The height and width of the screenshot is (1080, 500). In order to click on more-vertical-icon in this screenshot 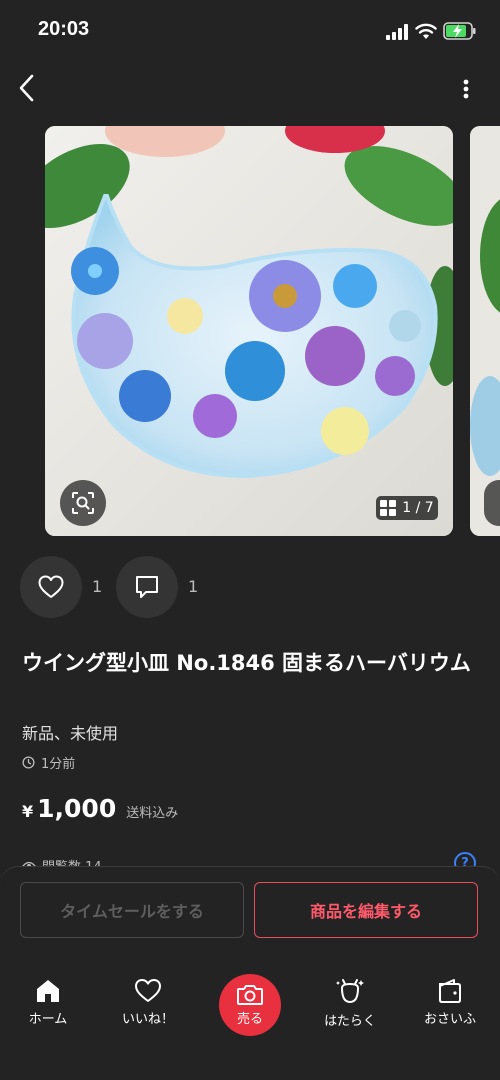, I will do `click(466, 89)`.